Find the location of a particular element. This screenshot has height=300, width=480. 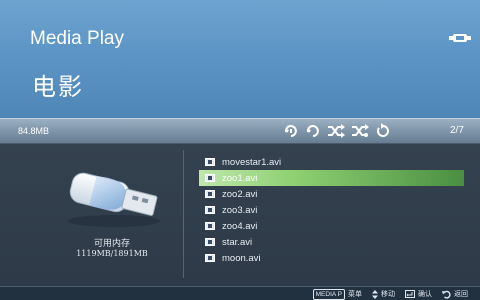

file-item-star: star.avi is located at coordinates (331, 242).